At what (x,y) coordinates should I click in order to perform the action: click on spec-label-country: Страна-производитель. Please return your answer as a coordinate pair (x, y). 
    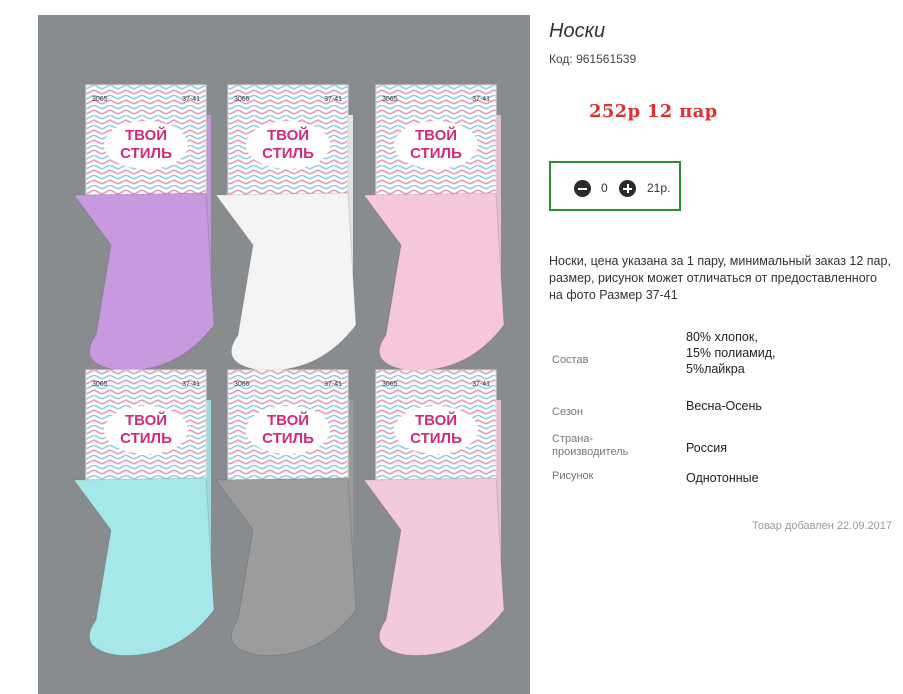
    Looking at the image, I should click on (590, 445).